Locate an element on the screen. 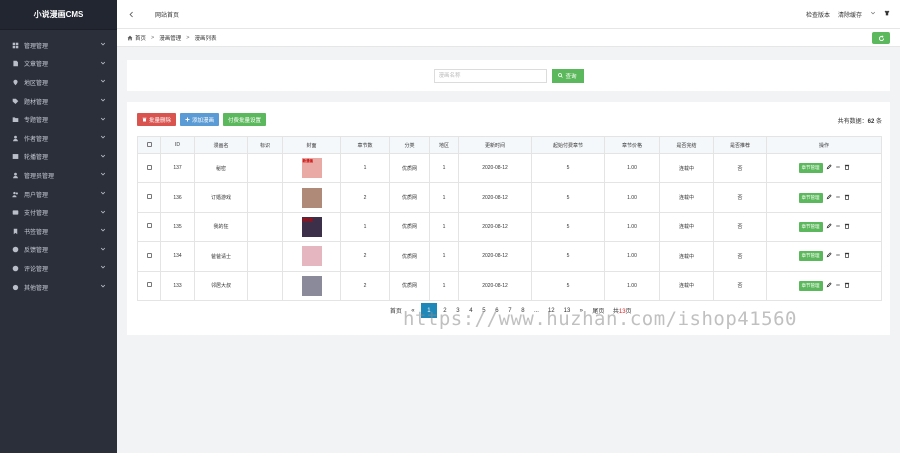 This screenshot has width=900, height=453. search-button: 查询 is located at coordinates (567, 75).